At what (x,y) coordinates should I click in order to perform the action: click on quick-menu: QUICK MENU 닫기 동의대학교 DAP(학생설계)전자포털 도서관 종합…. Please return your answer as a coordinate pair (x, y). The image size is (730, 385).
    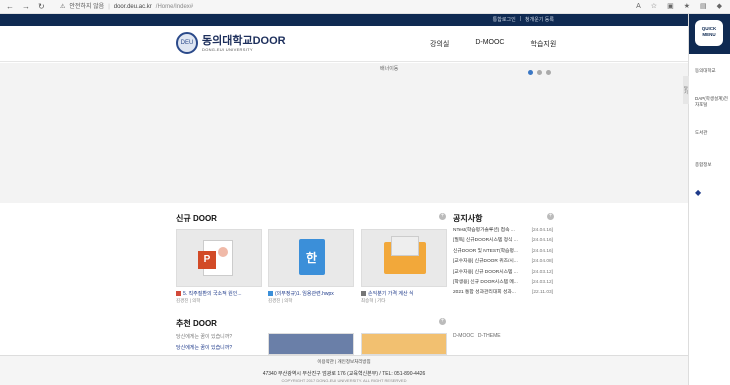
    Looking at the image, I should click on (706, 199).